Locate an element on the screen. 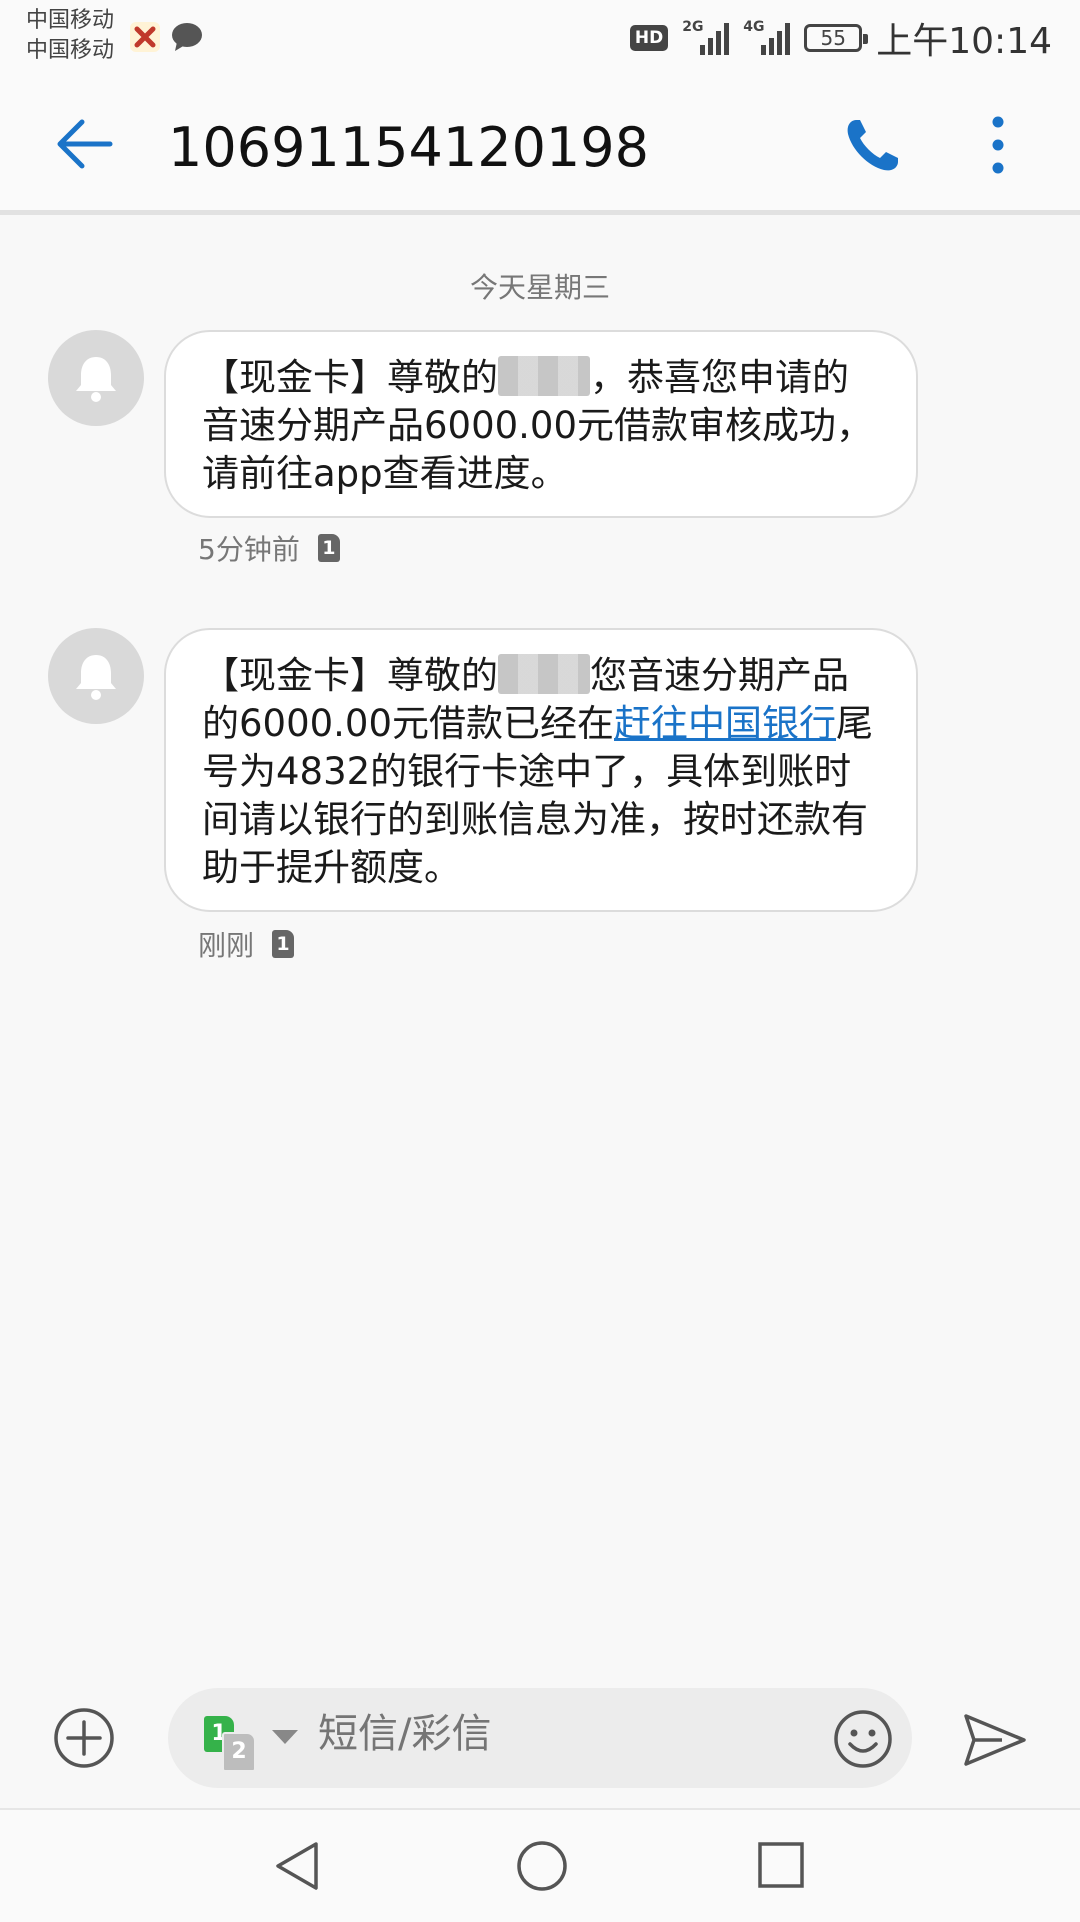  message-time: 5分钟前 is located at coordinates (249, 549).